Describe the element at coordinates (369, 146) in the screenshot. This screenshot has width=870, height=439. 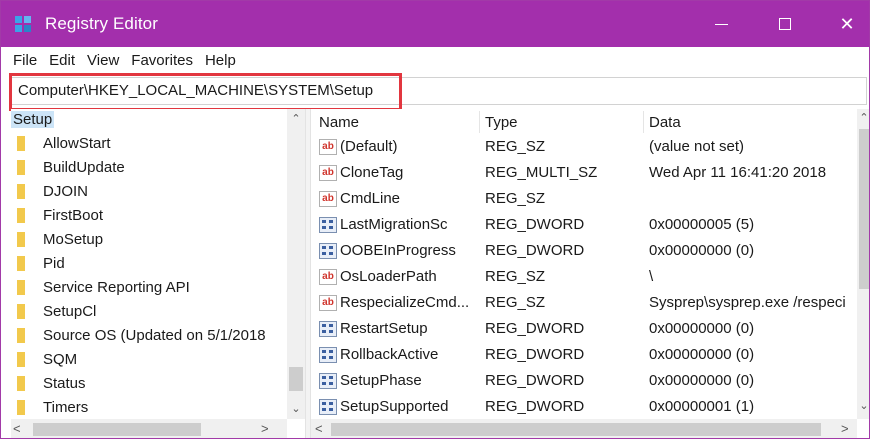
I see `value-name: (Default)` at that location.